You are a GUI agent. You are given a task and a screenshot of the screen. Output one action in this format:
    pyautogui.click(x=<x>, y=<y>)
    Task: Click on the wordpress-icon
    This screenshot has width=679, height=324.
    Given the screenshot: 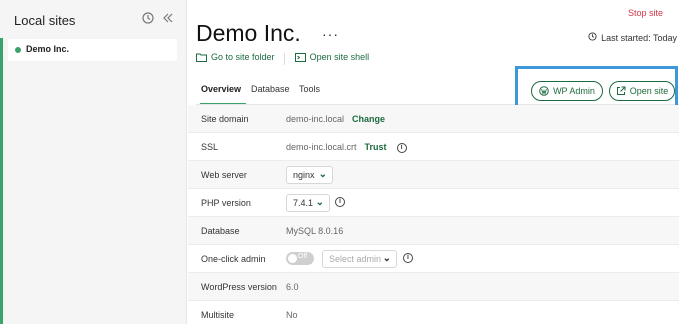 What is the action you would take?
    pyautogui.click(x=544, y=91)
    